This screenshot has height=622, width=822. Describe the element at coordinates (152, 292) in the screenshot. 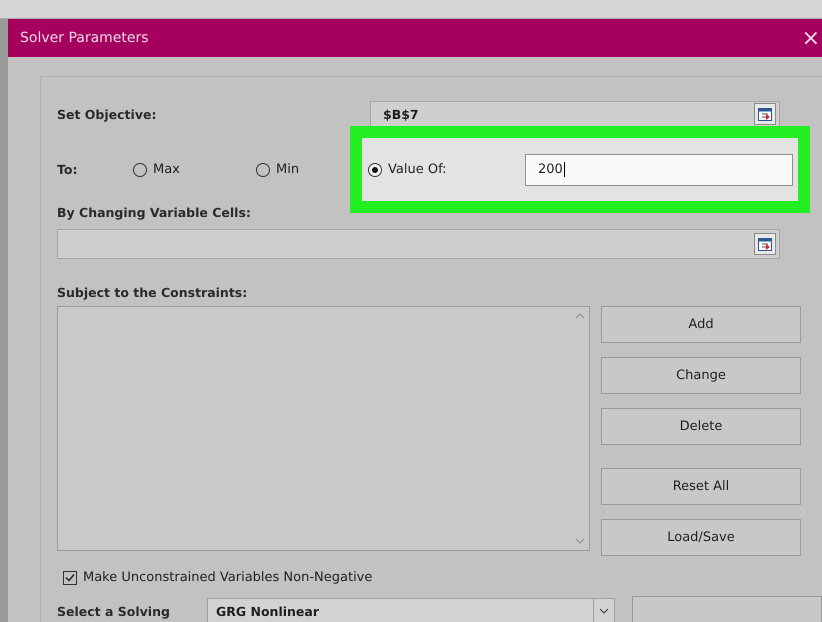

I see `field-label: Subject to the Constraints:` at that location.